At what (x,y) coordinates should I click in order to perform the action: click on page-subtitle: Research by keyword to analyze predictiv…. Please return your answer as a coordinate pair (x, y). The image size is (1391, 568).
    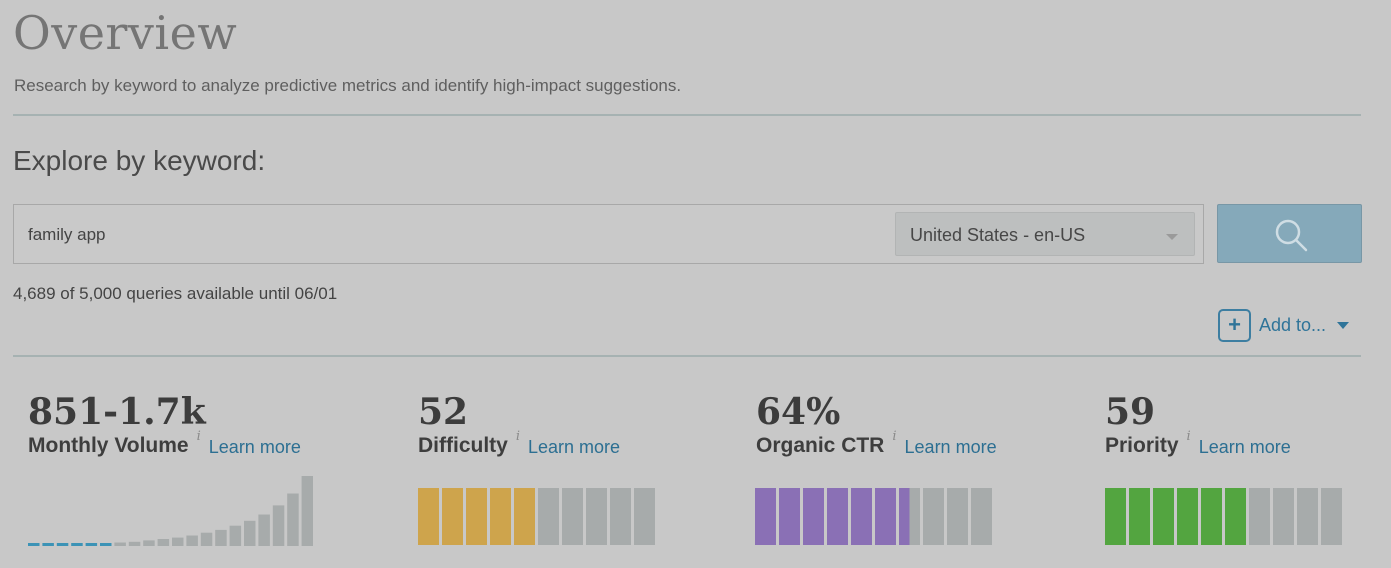
    Looking at the image, I should click on (348, 85).